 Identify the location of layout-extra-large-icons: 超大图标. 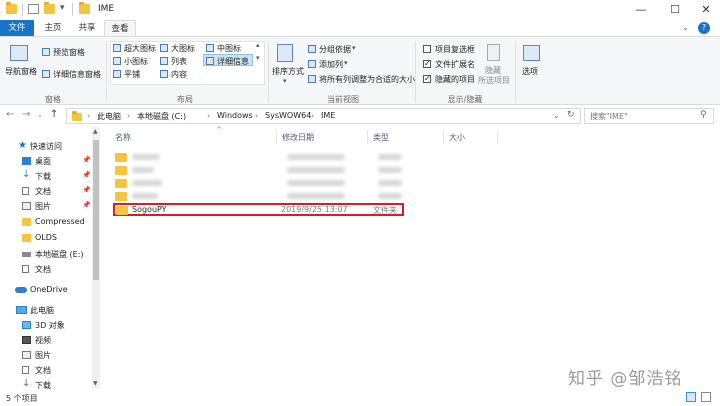
(140, 48).